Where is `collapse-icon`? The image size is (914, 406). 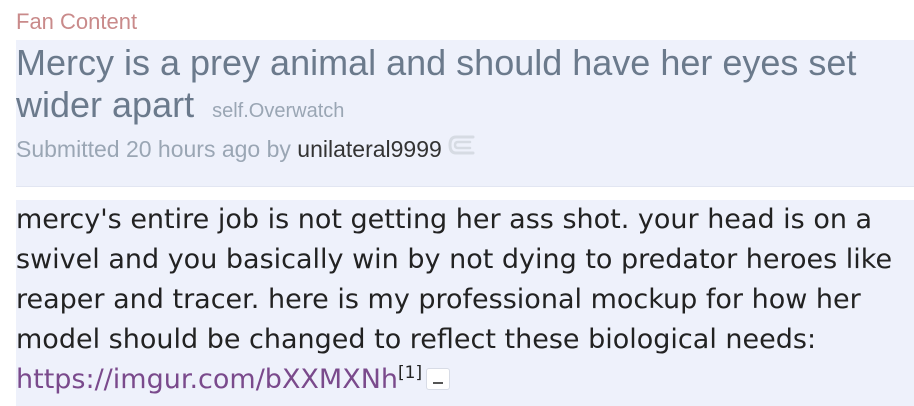
collapse-icon is located at coordinates (438, 378).